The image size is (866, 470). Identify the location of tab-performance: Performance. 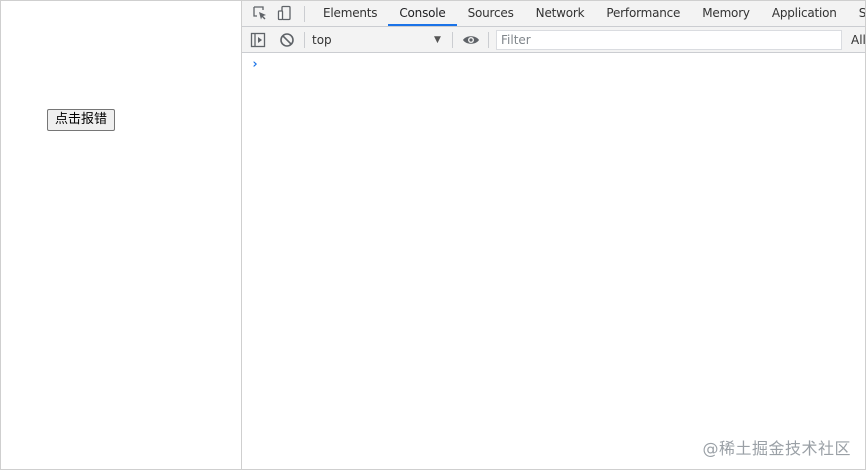
(643, 13).